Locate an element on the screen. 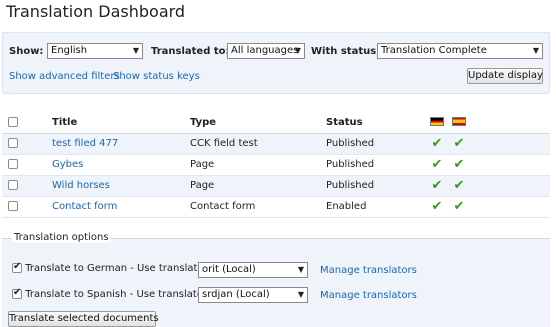  german-option-row: Translate to German - Use translator is located at coordinates (110, 267).